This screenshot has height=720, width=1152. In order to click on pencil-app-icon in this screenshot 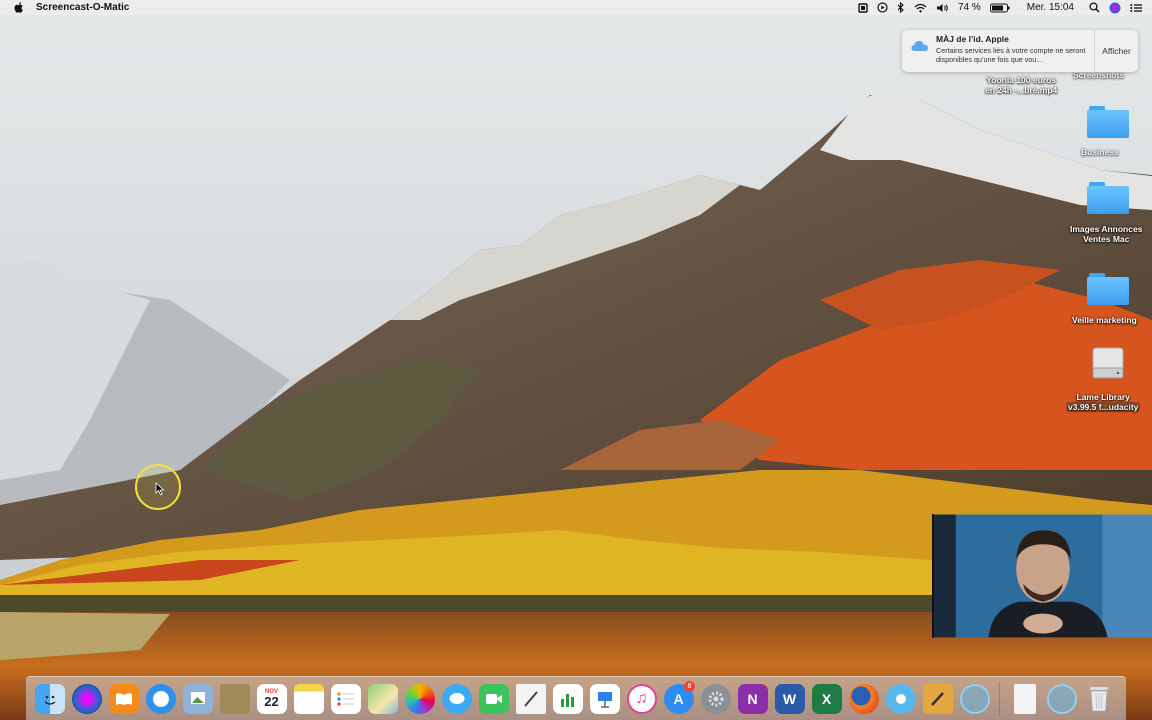, I will do `click(937, 698)`.